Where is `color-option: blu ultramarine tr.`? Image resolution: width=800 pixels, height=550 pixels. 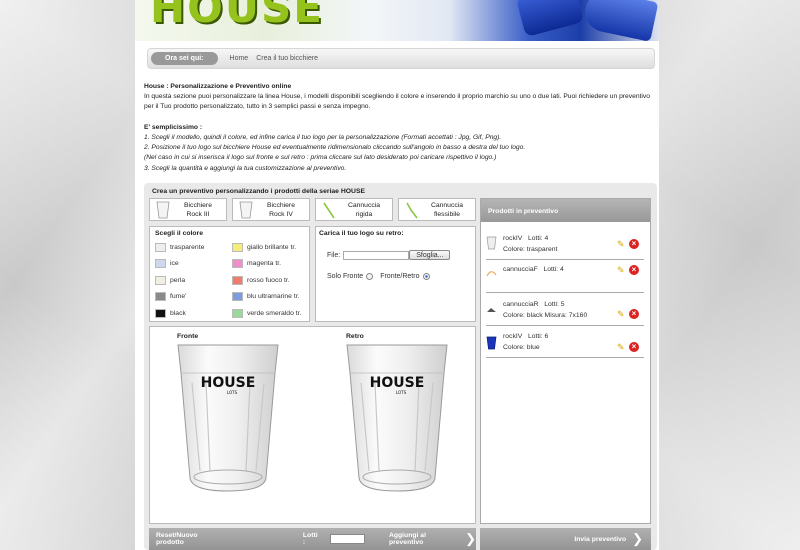
color-option: blu ultramarine tr. is located at coordinates (272, 297).